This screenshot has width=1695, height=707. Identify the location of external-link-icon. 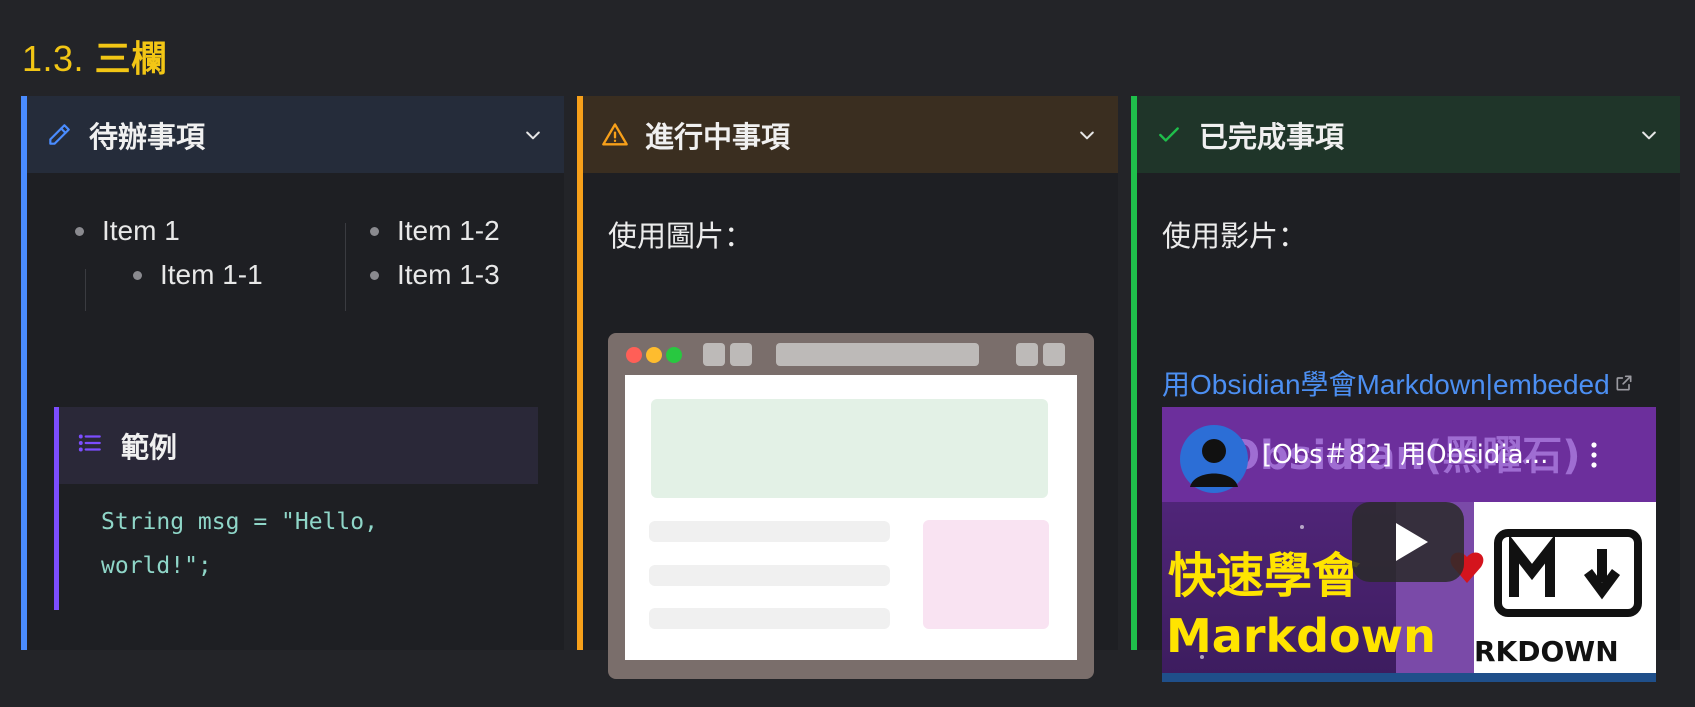
(1624, 383).